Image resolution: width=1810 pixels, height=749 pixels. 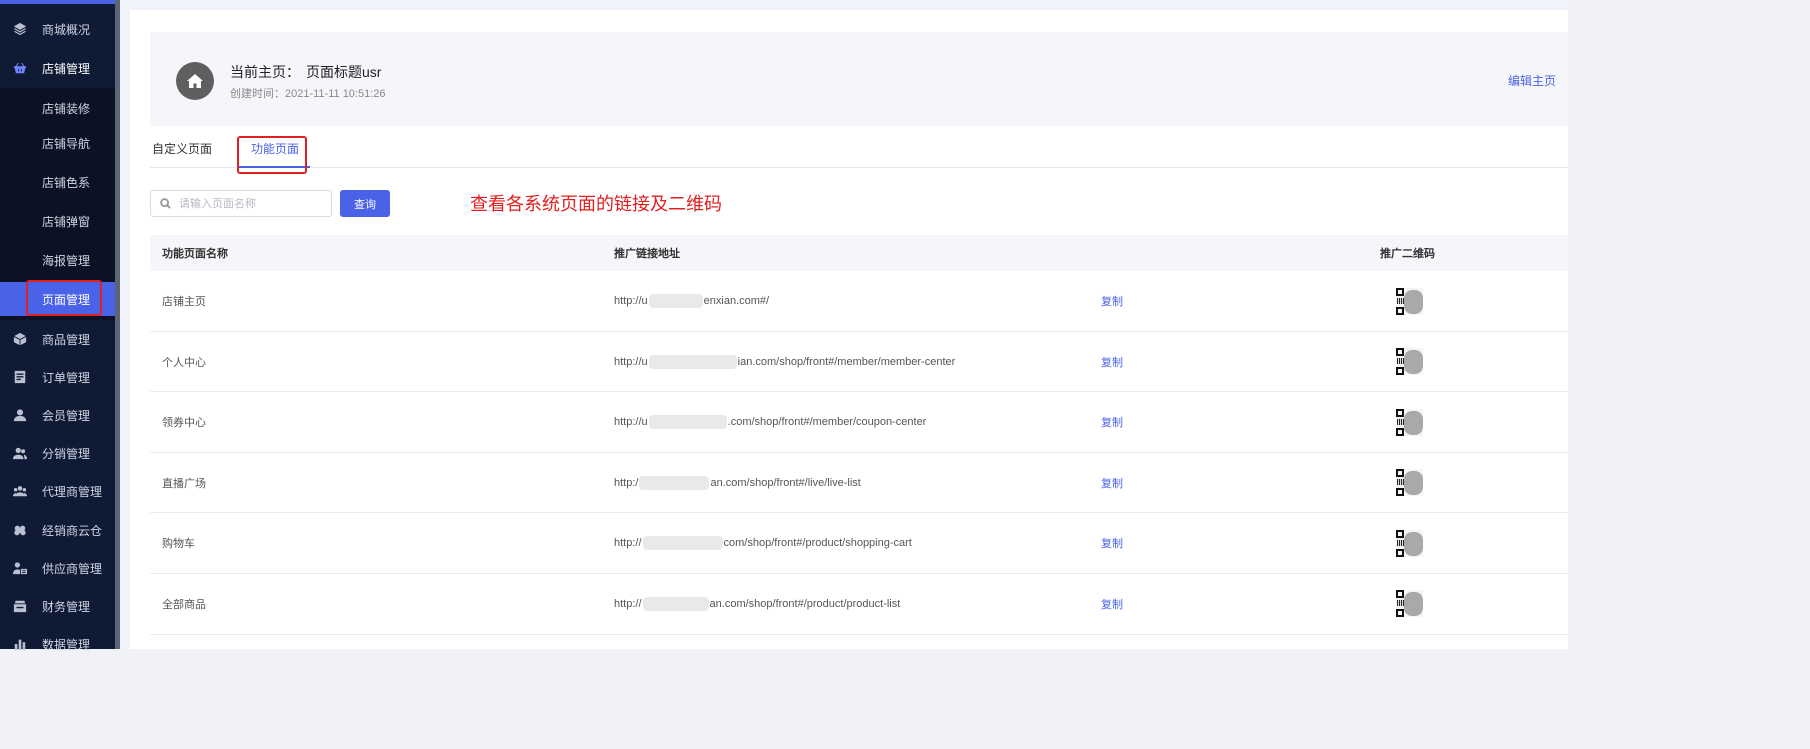 I want to click on sidebar-item-label: 订单管理, so click(x=66, y=377).